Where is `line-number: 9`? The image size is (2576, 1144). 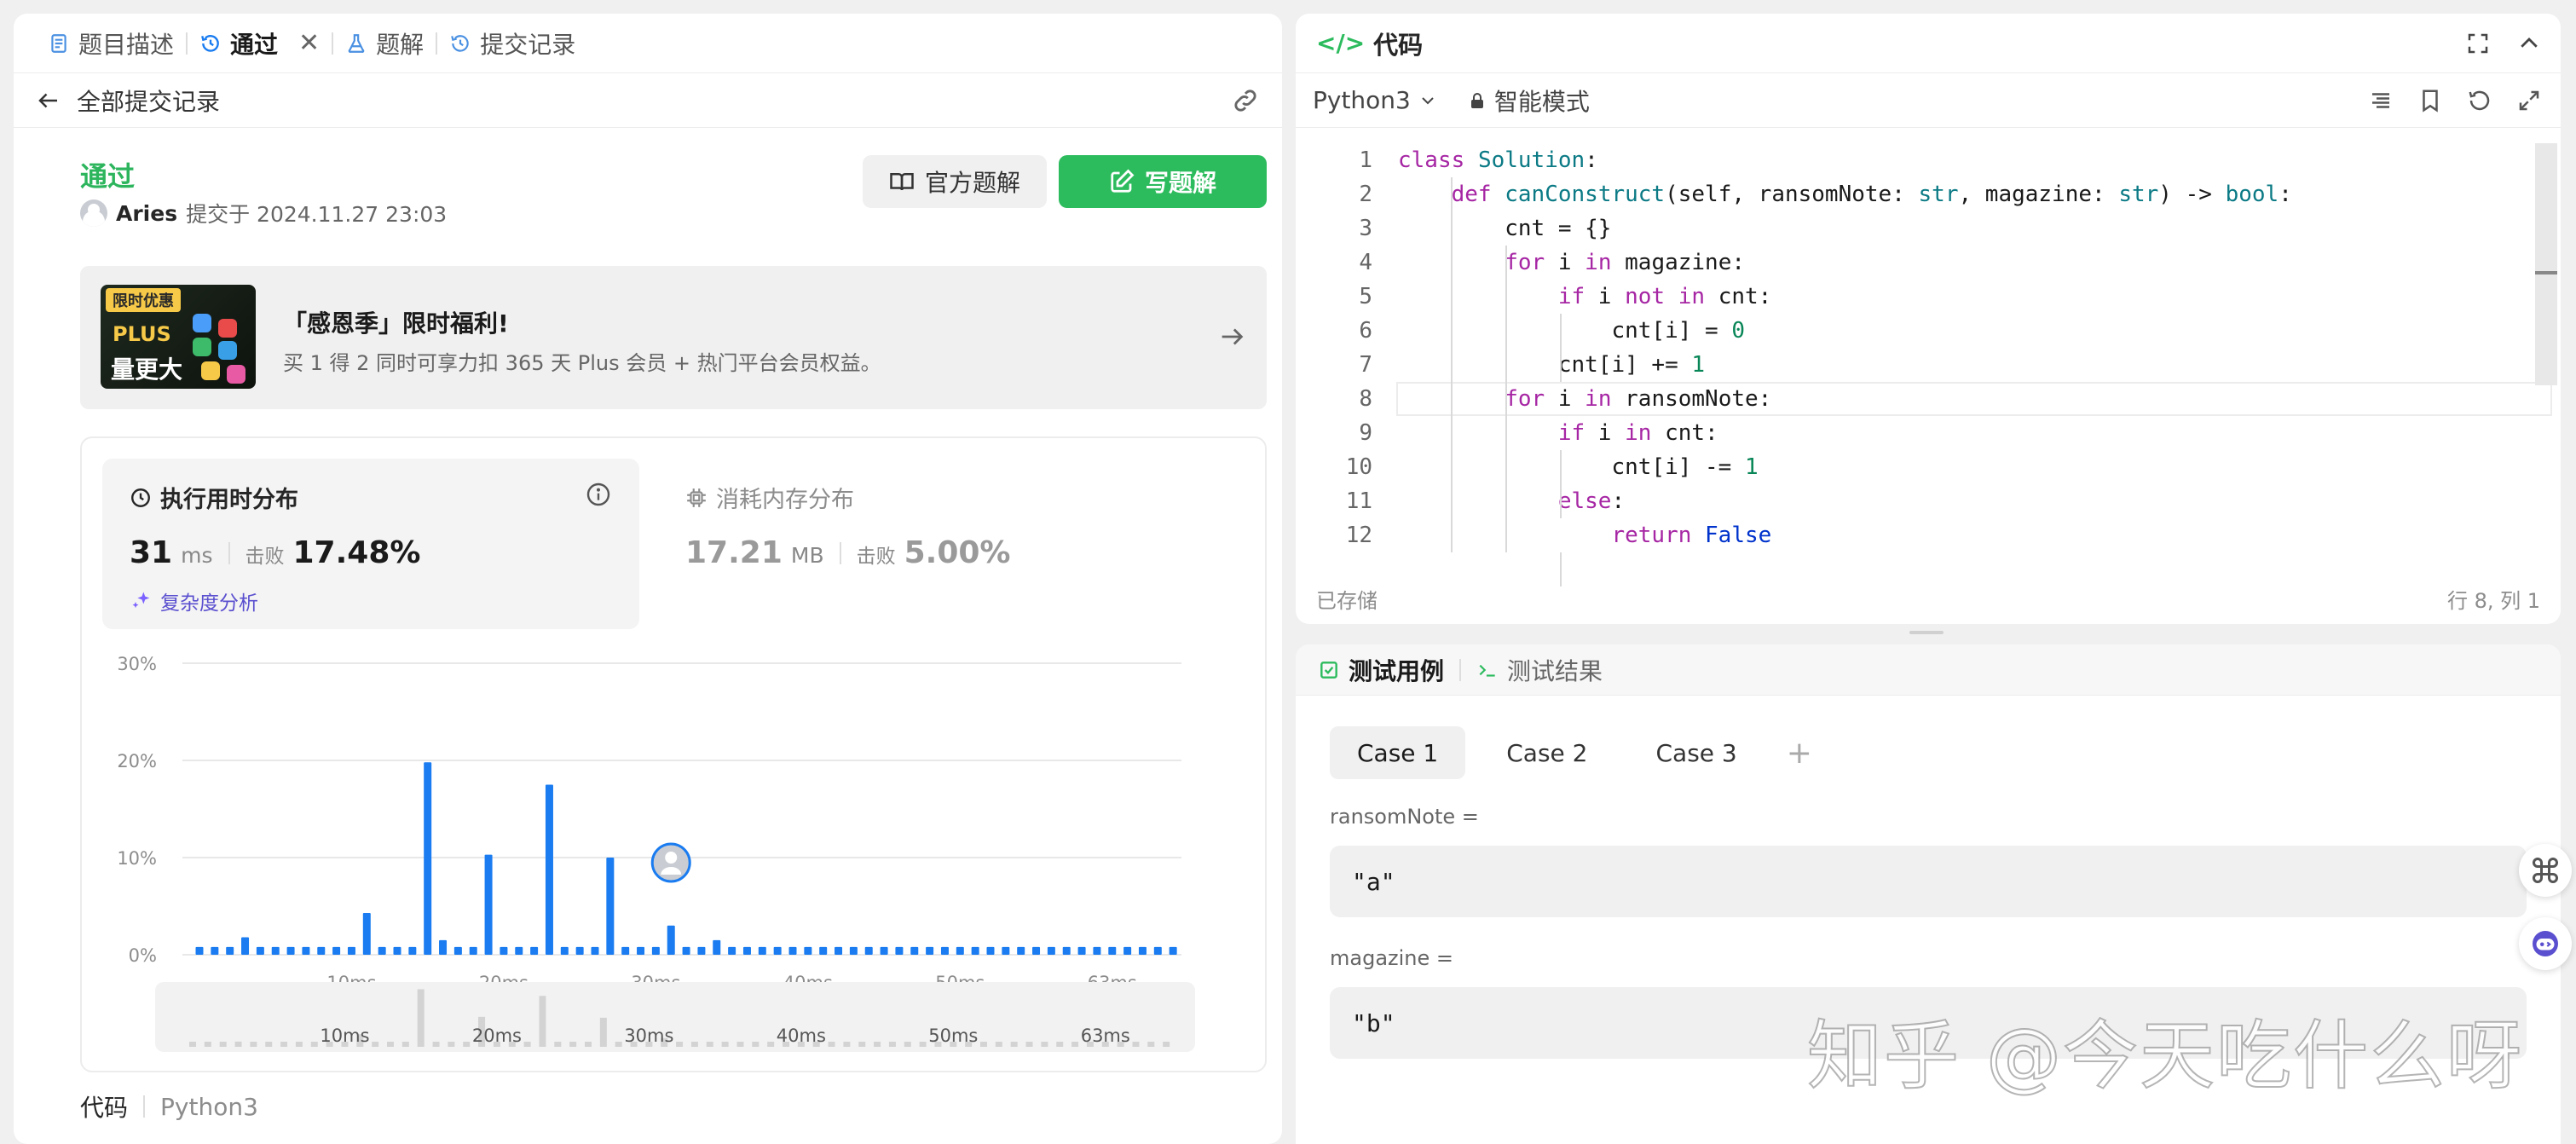 line-number: 9 is located at coordinates (1365, 433).